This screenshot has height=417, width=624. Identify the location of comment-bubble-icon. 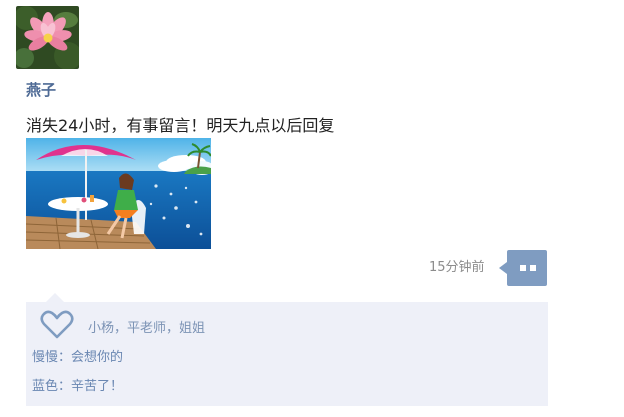
(523, 268).